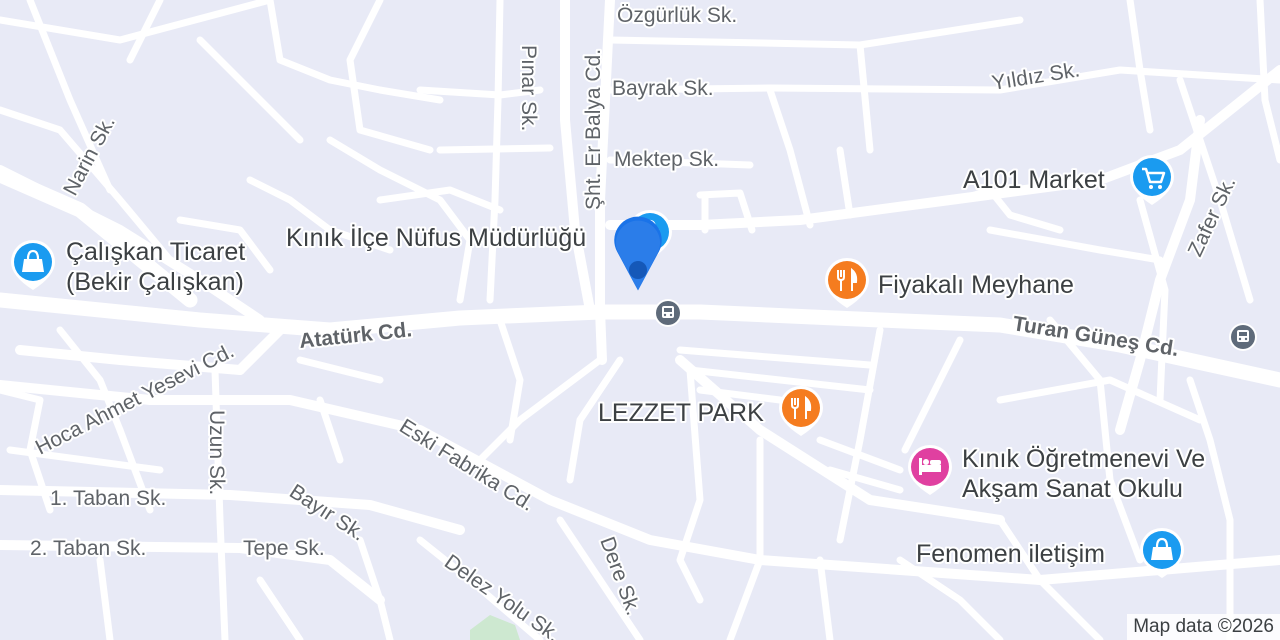 This screenshot has height=640, width=1280. What do you see at coordinates (216, 452) in the screenshot?
I see `street-label-uzun: Uzun Sk.` at bounding box center [216, 452].